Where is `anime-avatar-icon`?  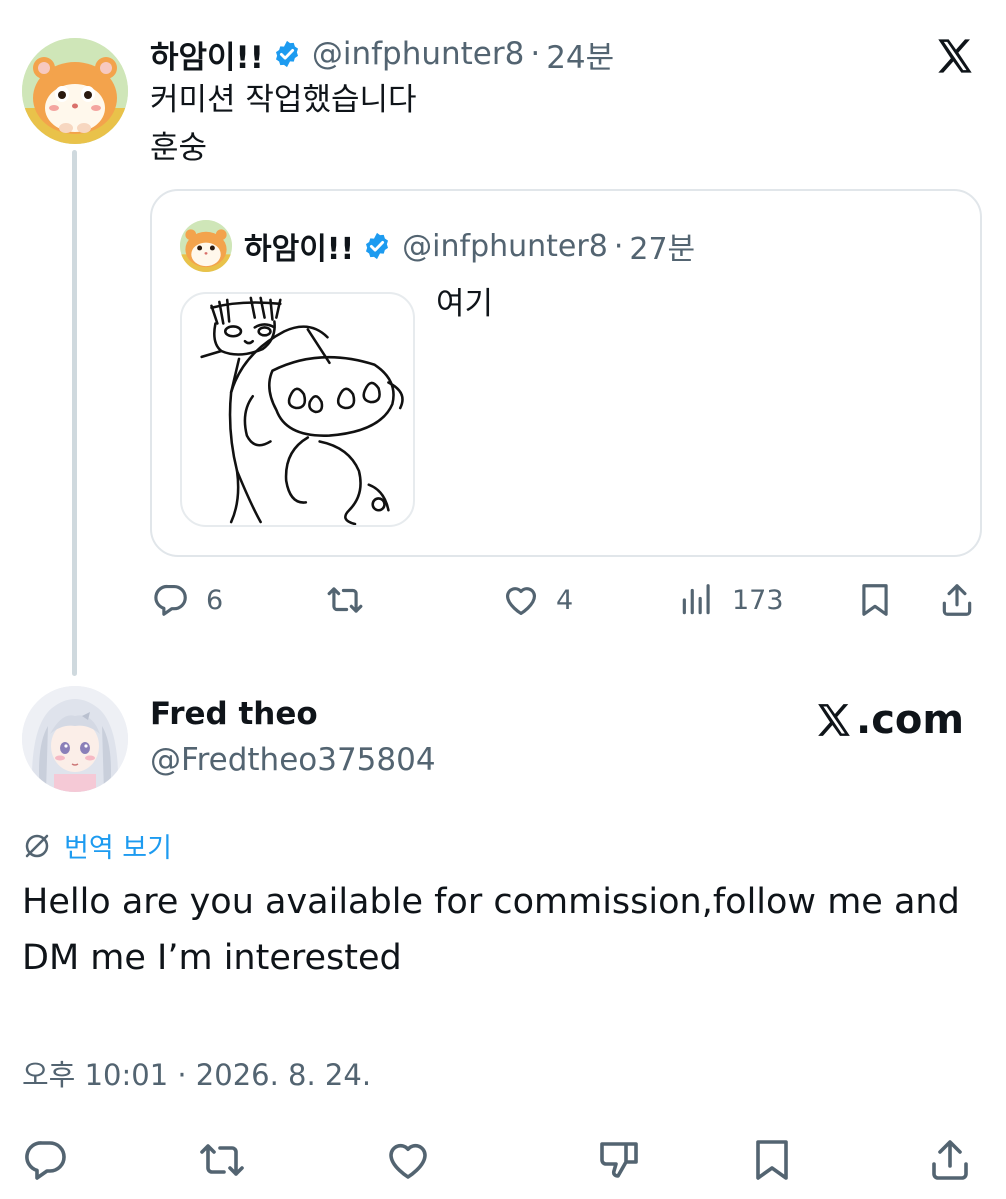 anime-avatar-icon is located at coordinates (75, 739).